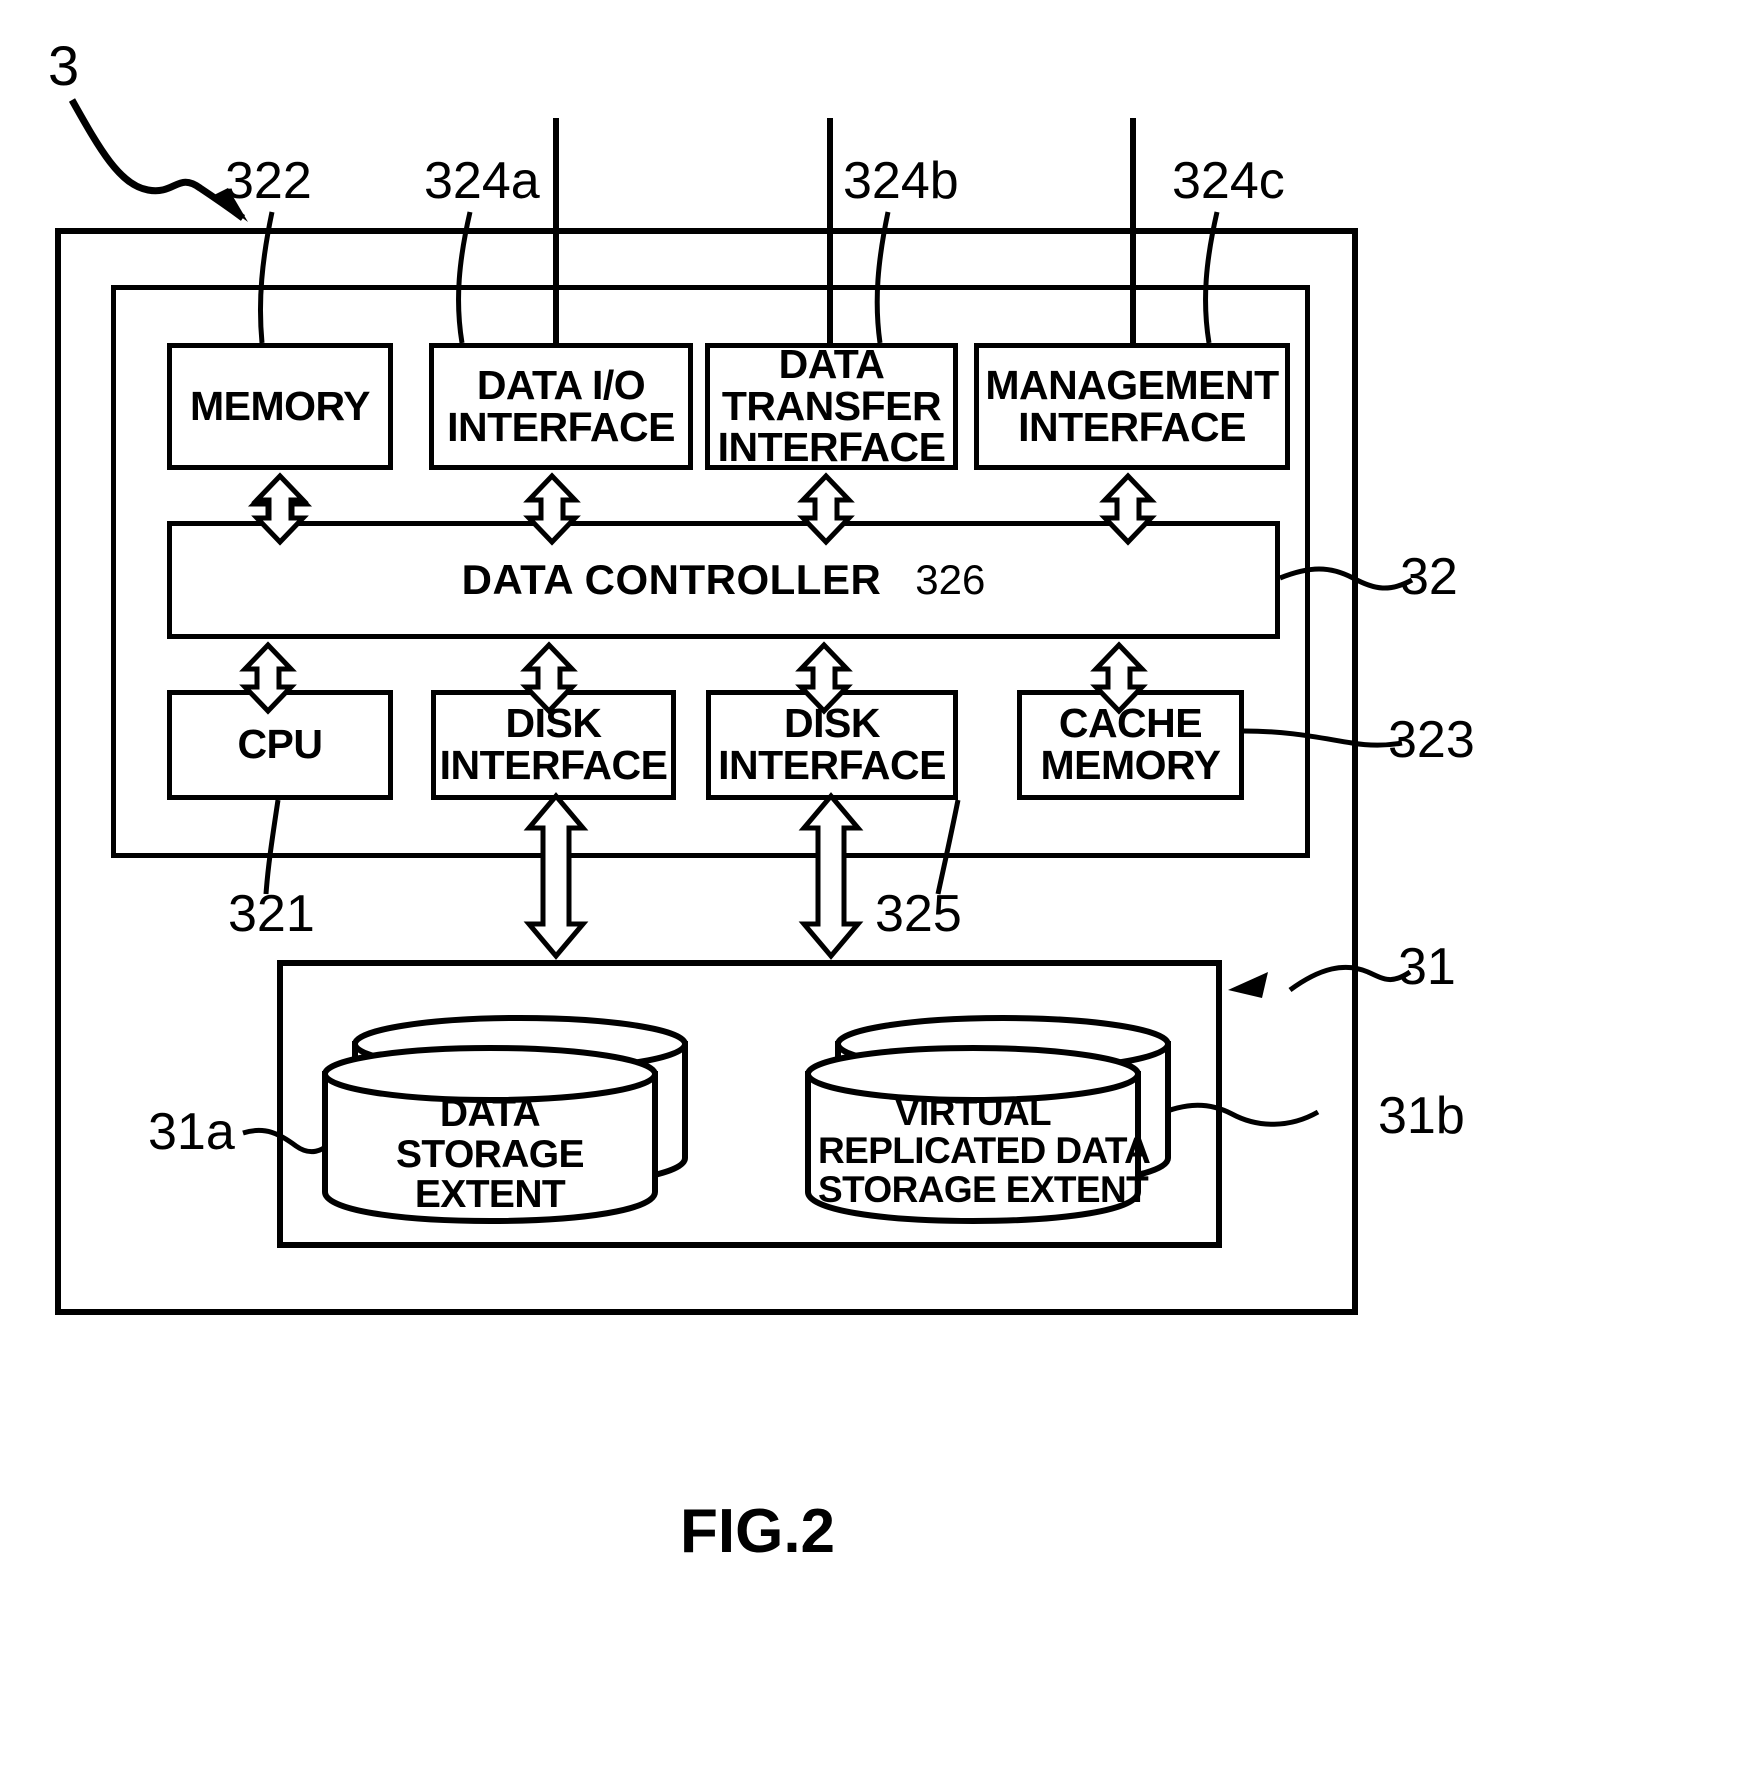 This screenshot has height=1780, width=1743. I want to click on ref-label-storage-unit-31: 31, so click(1427, 967).